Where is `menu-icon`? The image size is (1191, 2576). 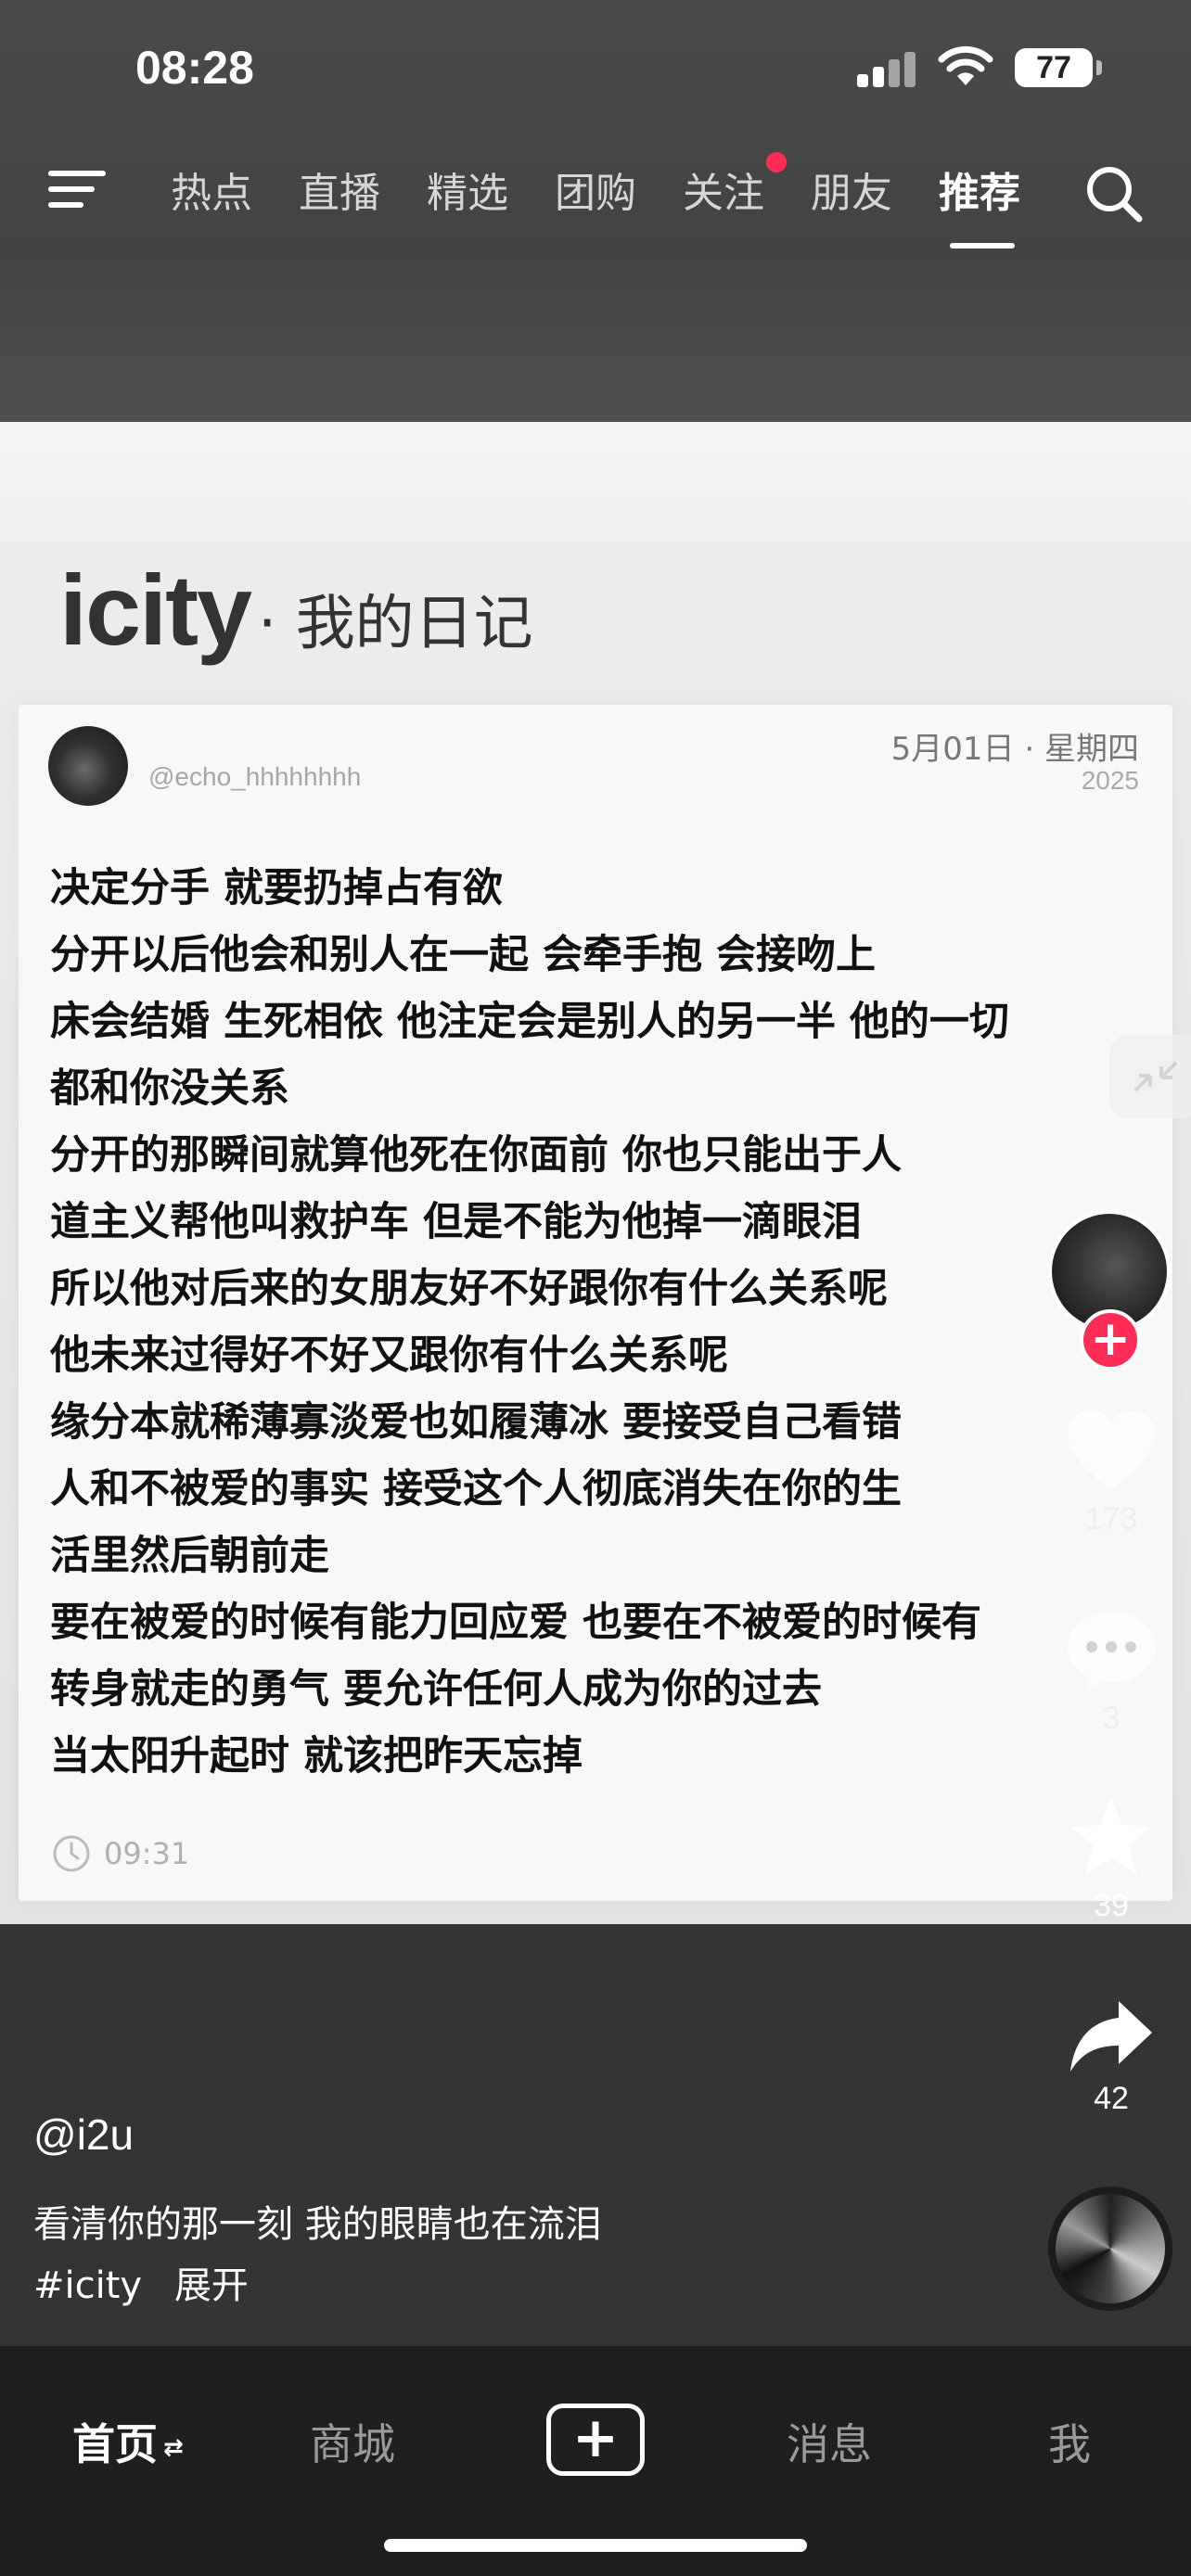
menu-icon is located at coordinates (77, 189).